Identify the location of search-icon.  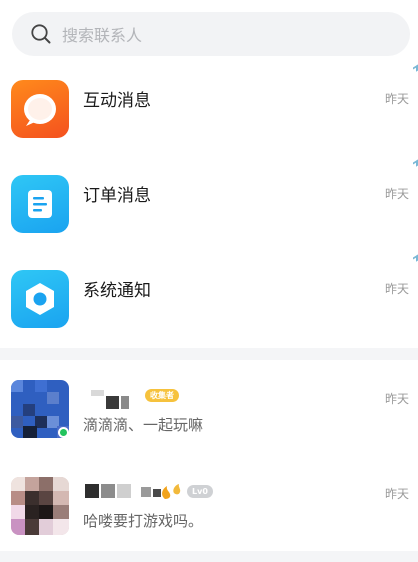
(41, 34).